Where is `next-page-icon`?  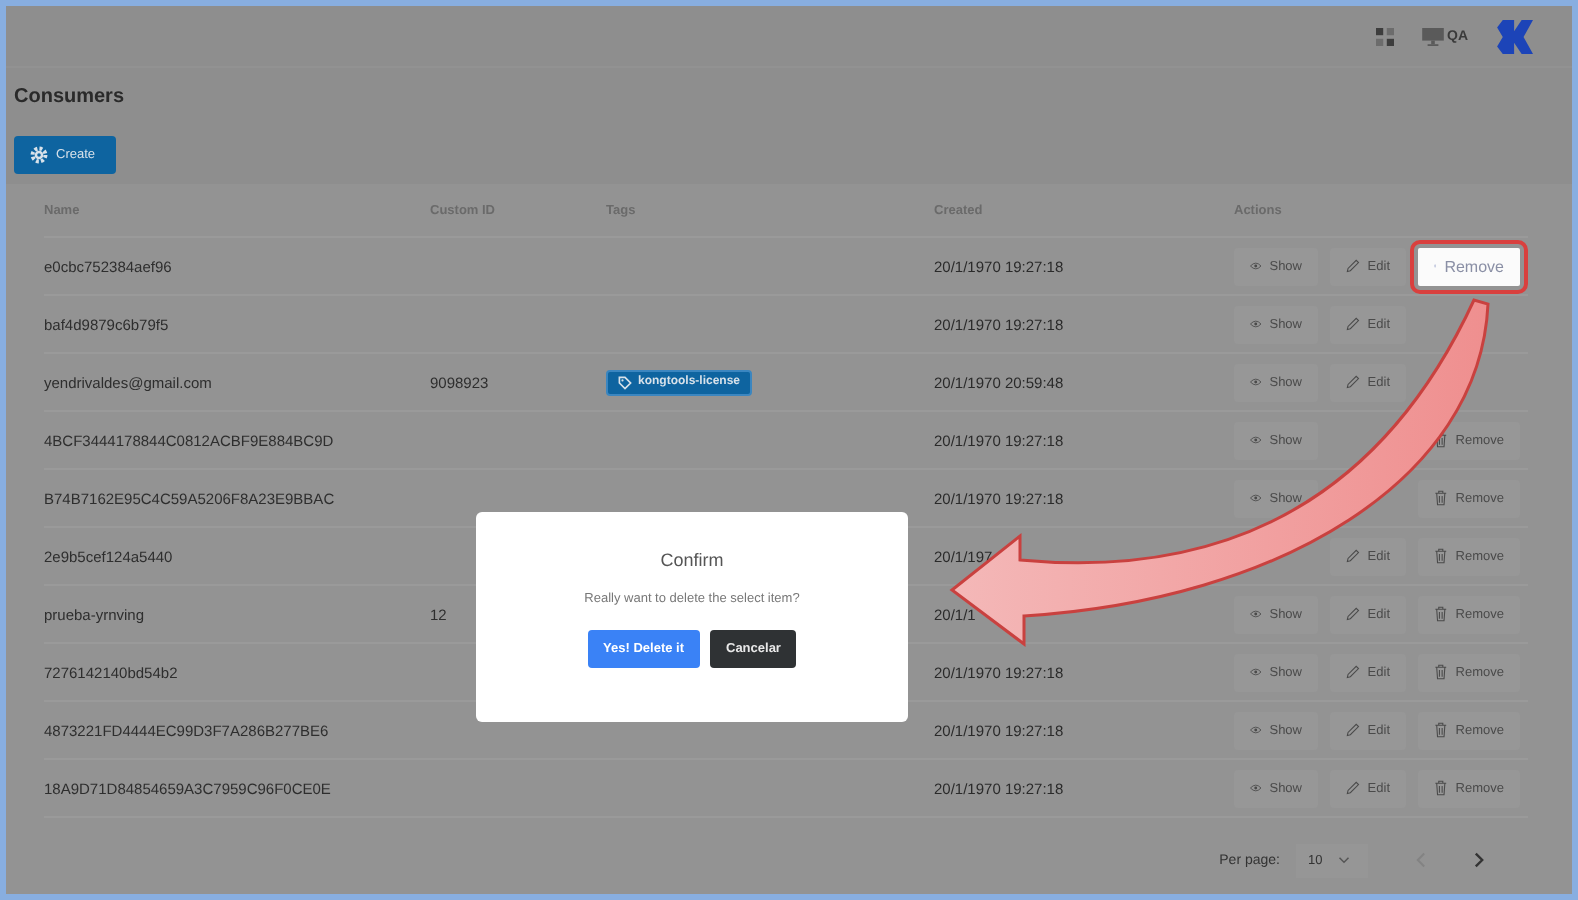 next-page-icon is located at coordinates (1479, 860).